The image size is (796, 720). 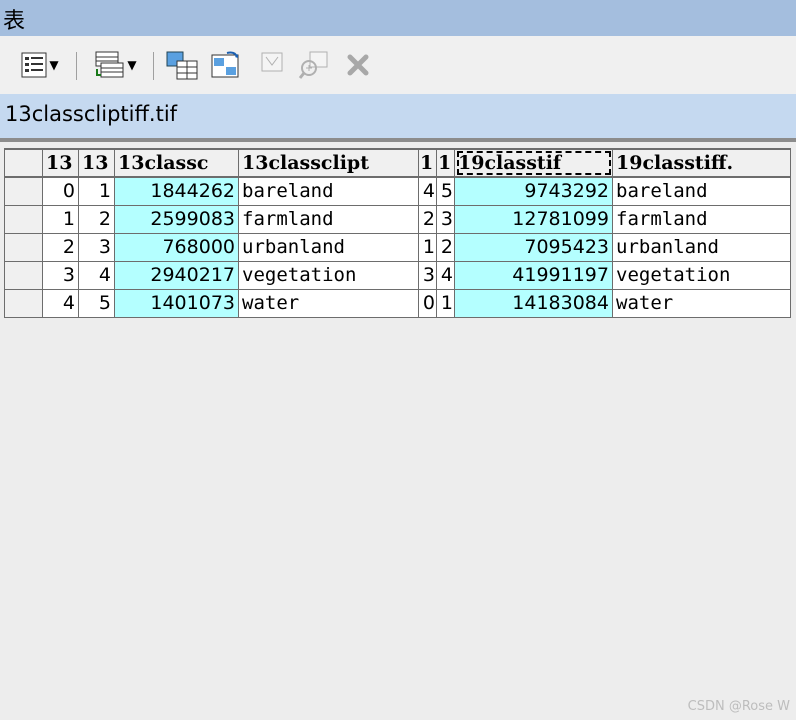 What do you see at coordinates (91, 114) in the screenshot?
I see `table-name-label: 13classcliptiff.tif` at bounding box center [91, 114].